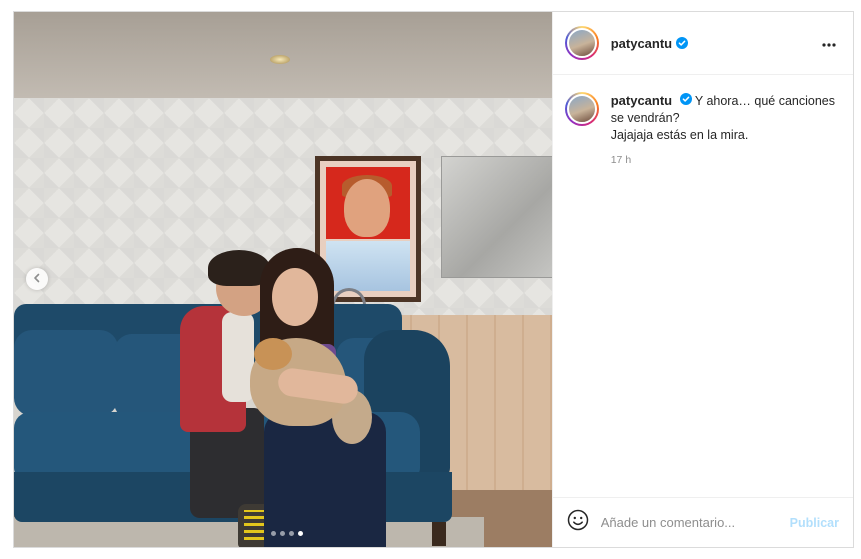 The image size is (861, 559). I want to click on emoji-icon, so click(578, 522).